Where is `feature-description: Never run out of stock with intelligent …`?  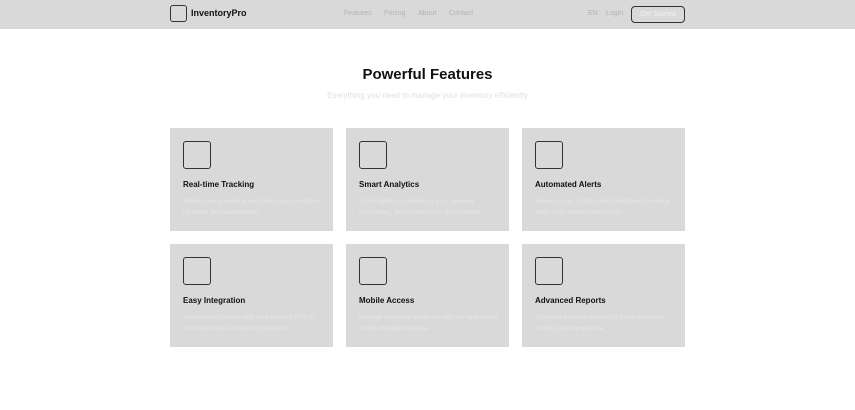
feature-description: Never run out of stock with intelligent … is located at coordinates (602, 207).